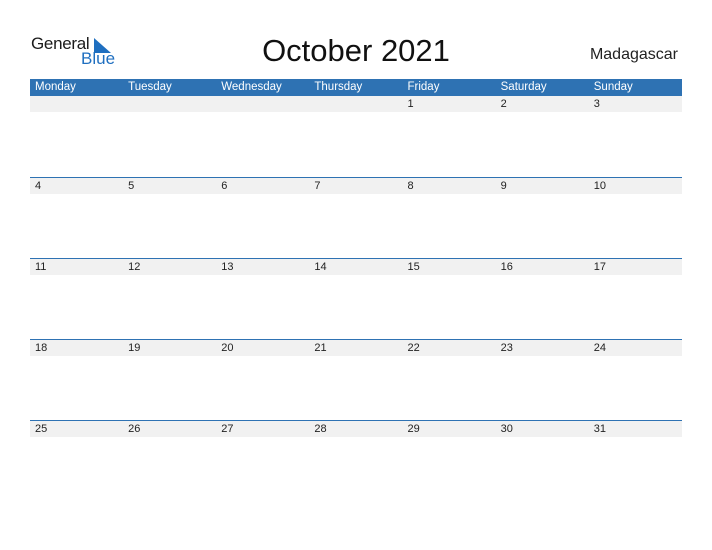 This screenshot has height=550, width=712. Describe the element at coordinates (41, 267) in the screenshot. I see `day-cell: 11` at that location.